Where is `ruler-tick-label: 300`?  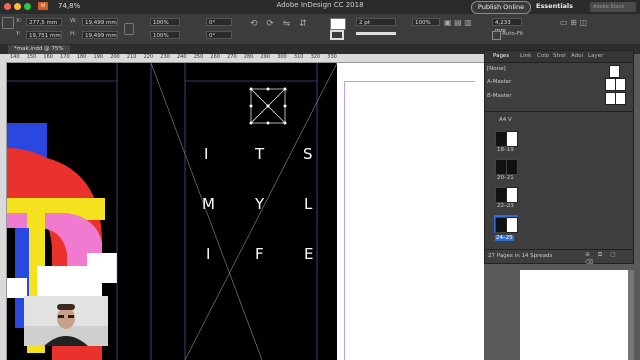
ruler-tick-label: 300 is located at coordinates (282, 57).